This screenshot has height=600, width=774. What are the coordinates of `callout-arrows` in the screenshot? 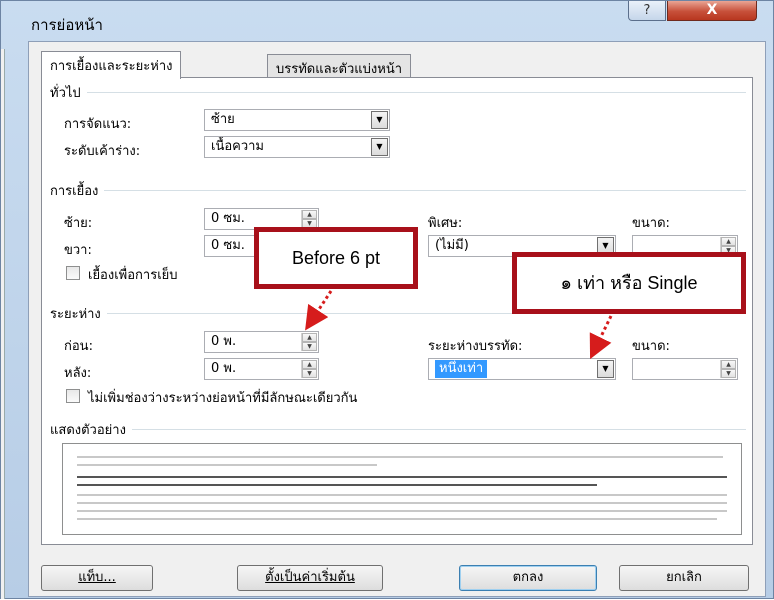 It's located at (459, 325).